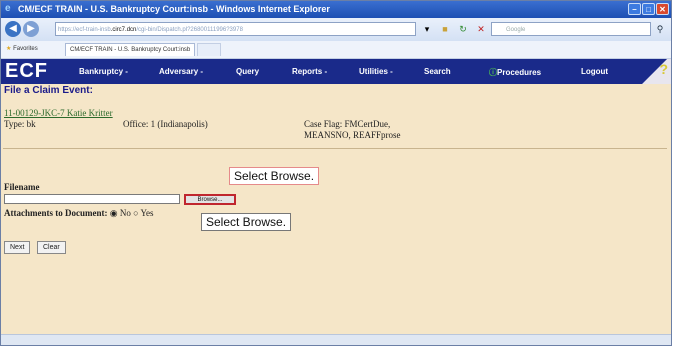 The image size is (683, 356). I want to click on star-icon: ★, so click(9, 49).